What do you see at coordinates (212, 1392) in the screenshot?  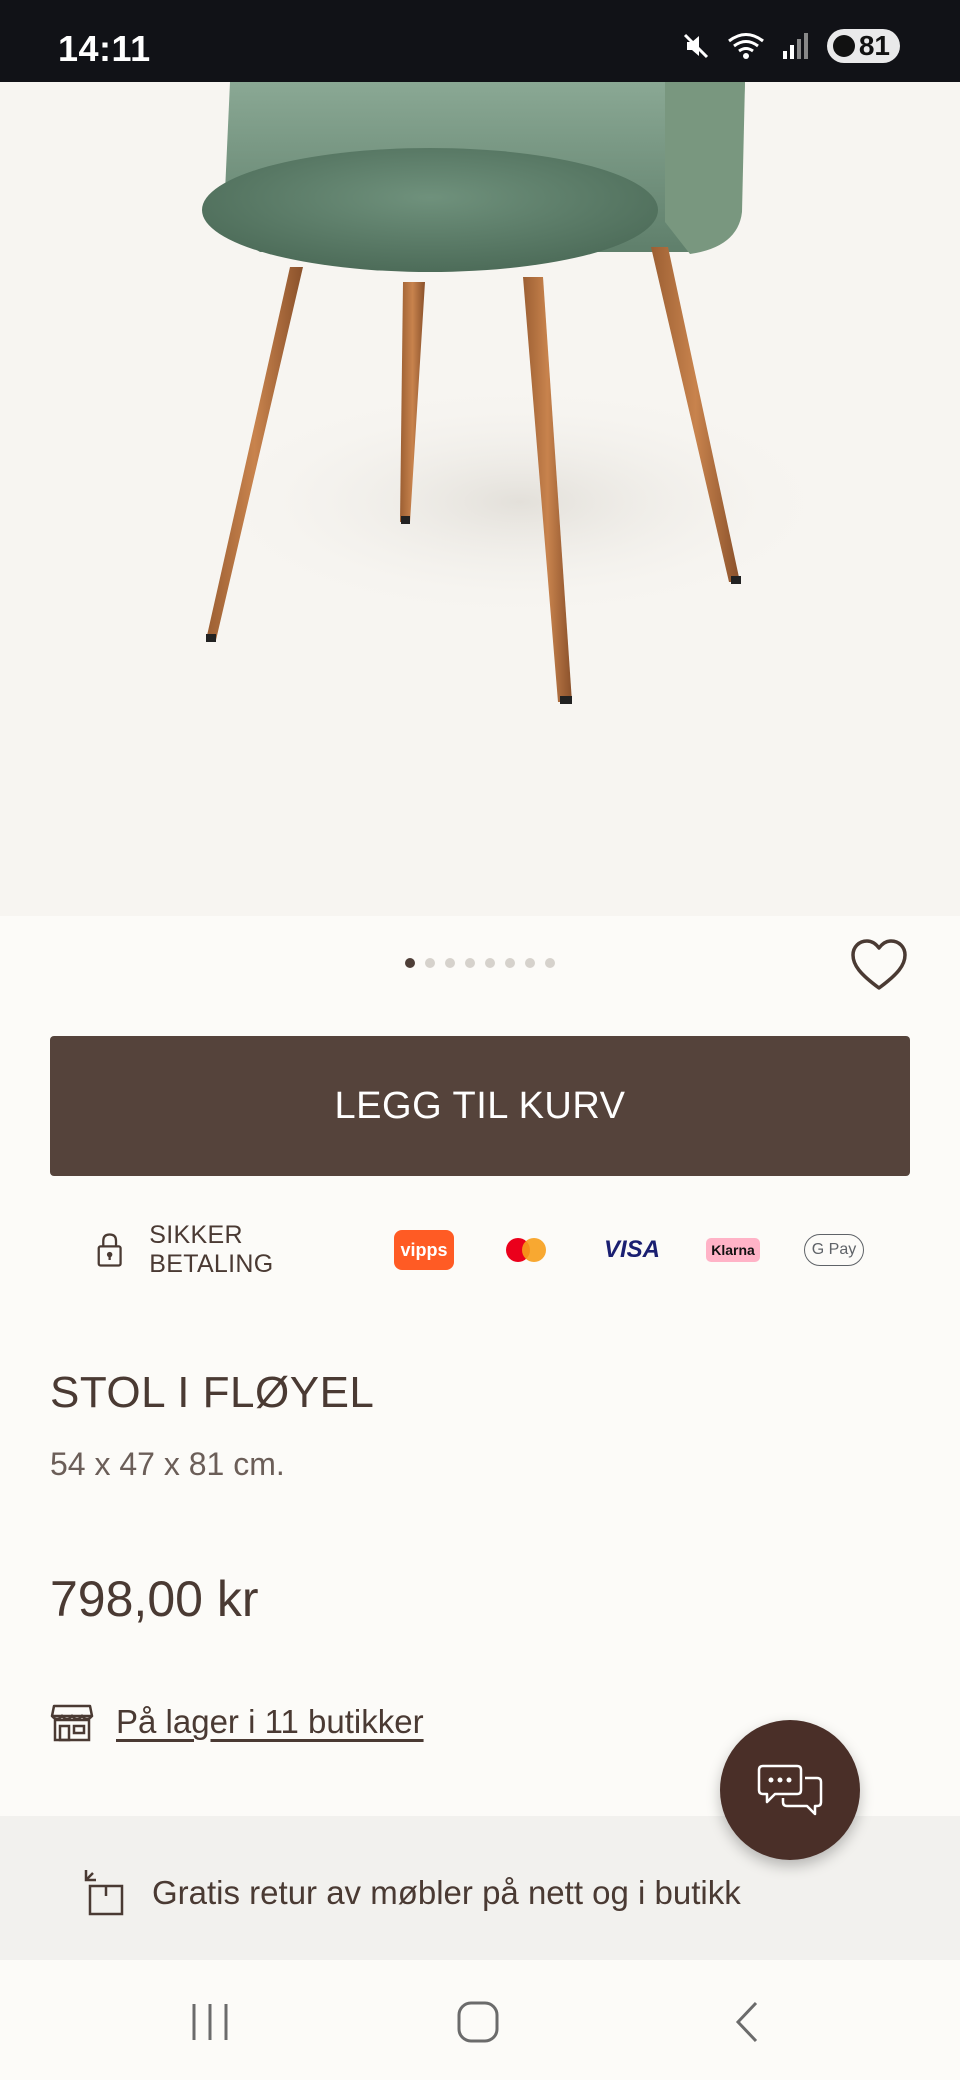 I see `product-title: STOL I FLØYEL` at bounding box center [212, 1392].